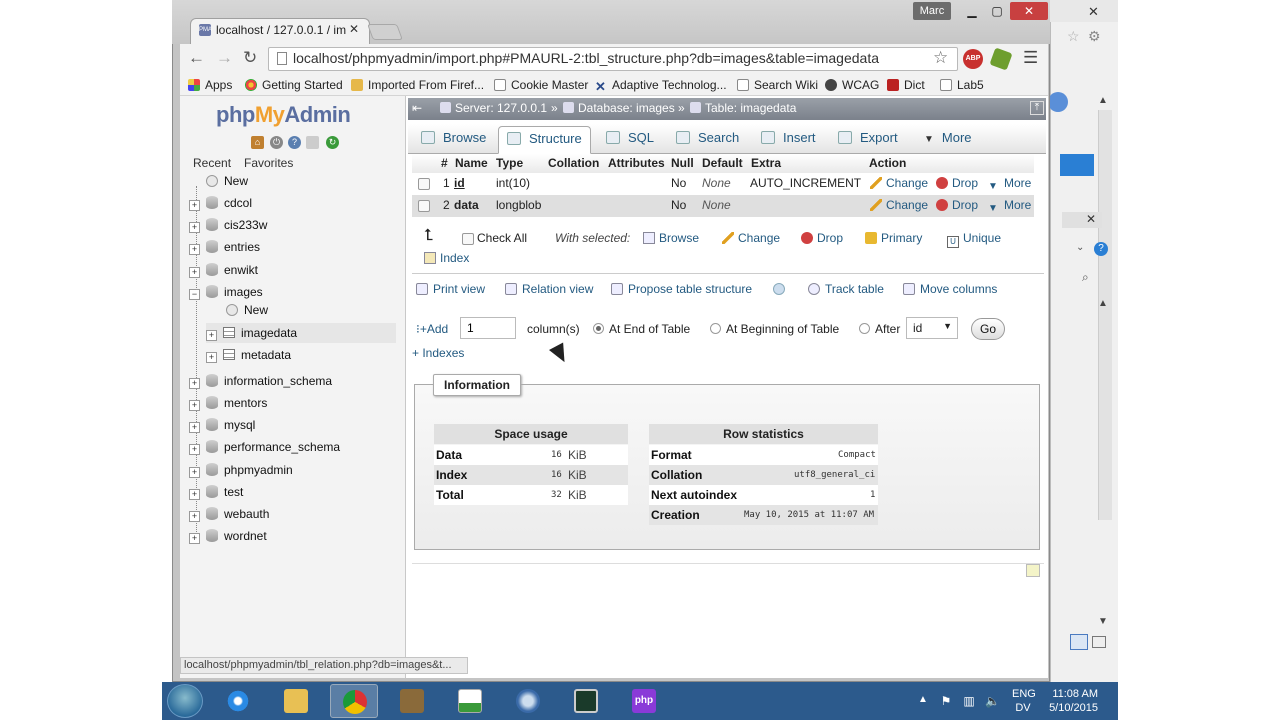 The height and width of the screenshot is (720, 1280). I want to click on background-help-icon: ?, so click(1101, 249).